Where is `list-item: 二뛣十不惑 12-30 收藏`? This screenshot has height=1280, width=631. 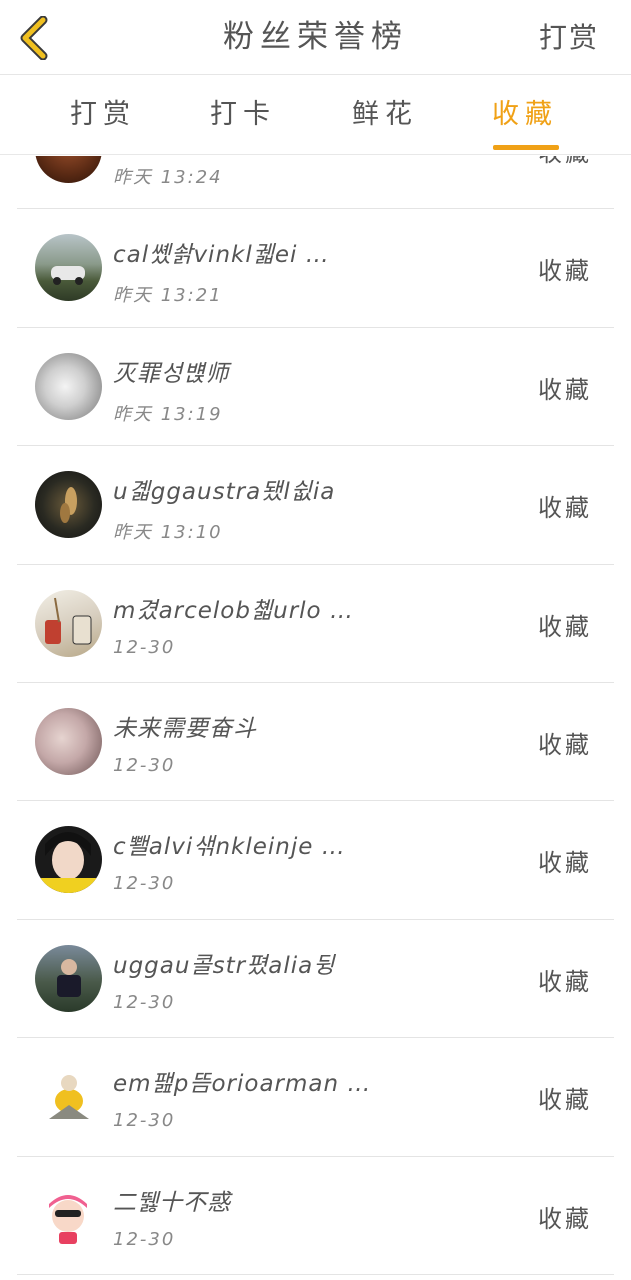
list-item: 二뛣十不惑 12-30 收藏 is located at coordinates (315, 1216).